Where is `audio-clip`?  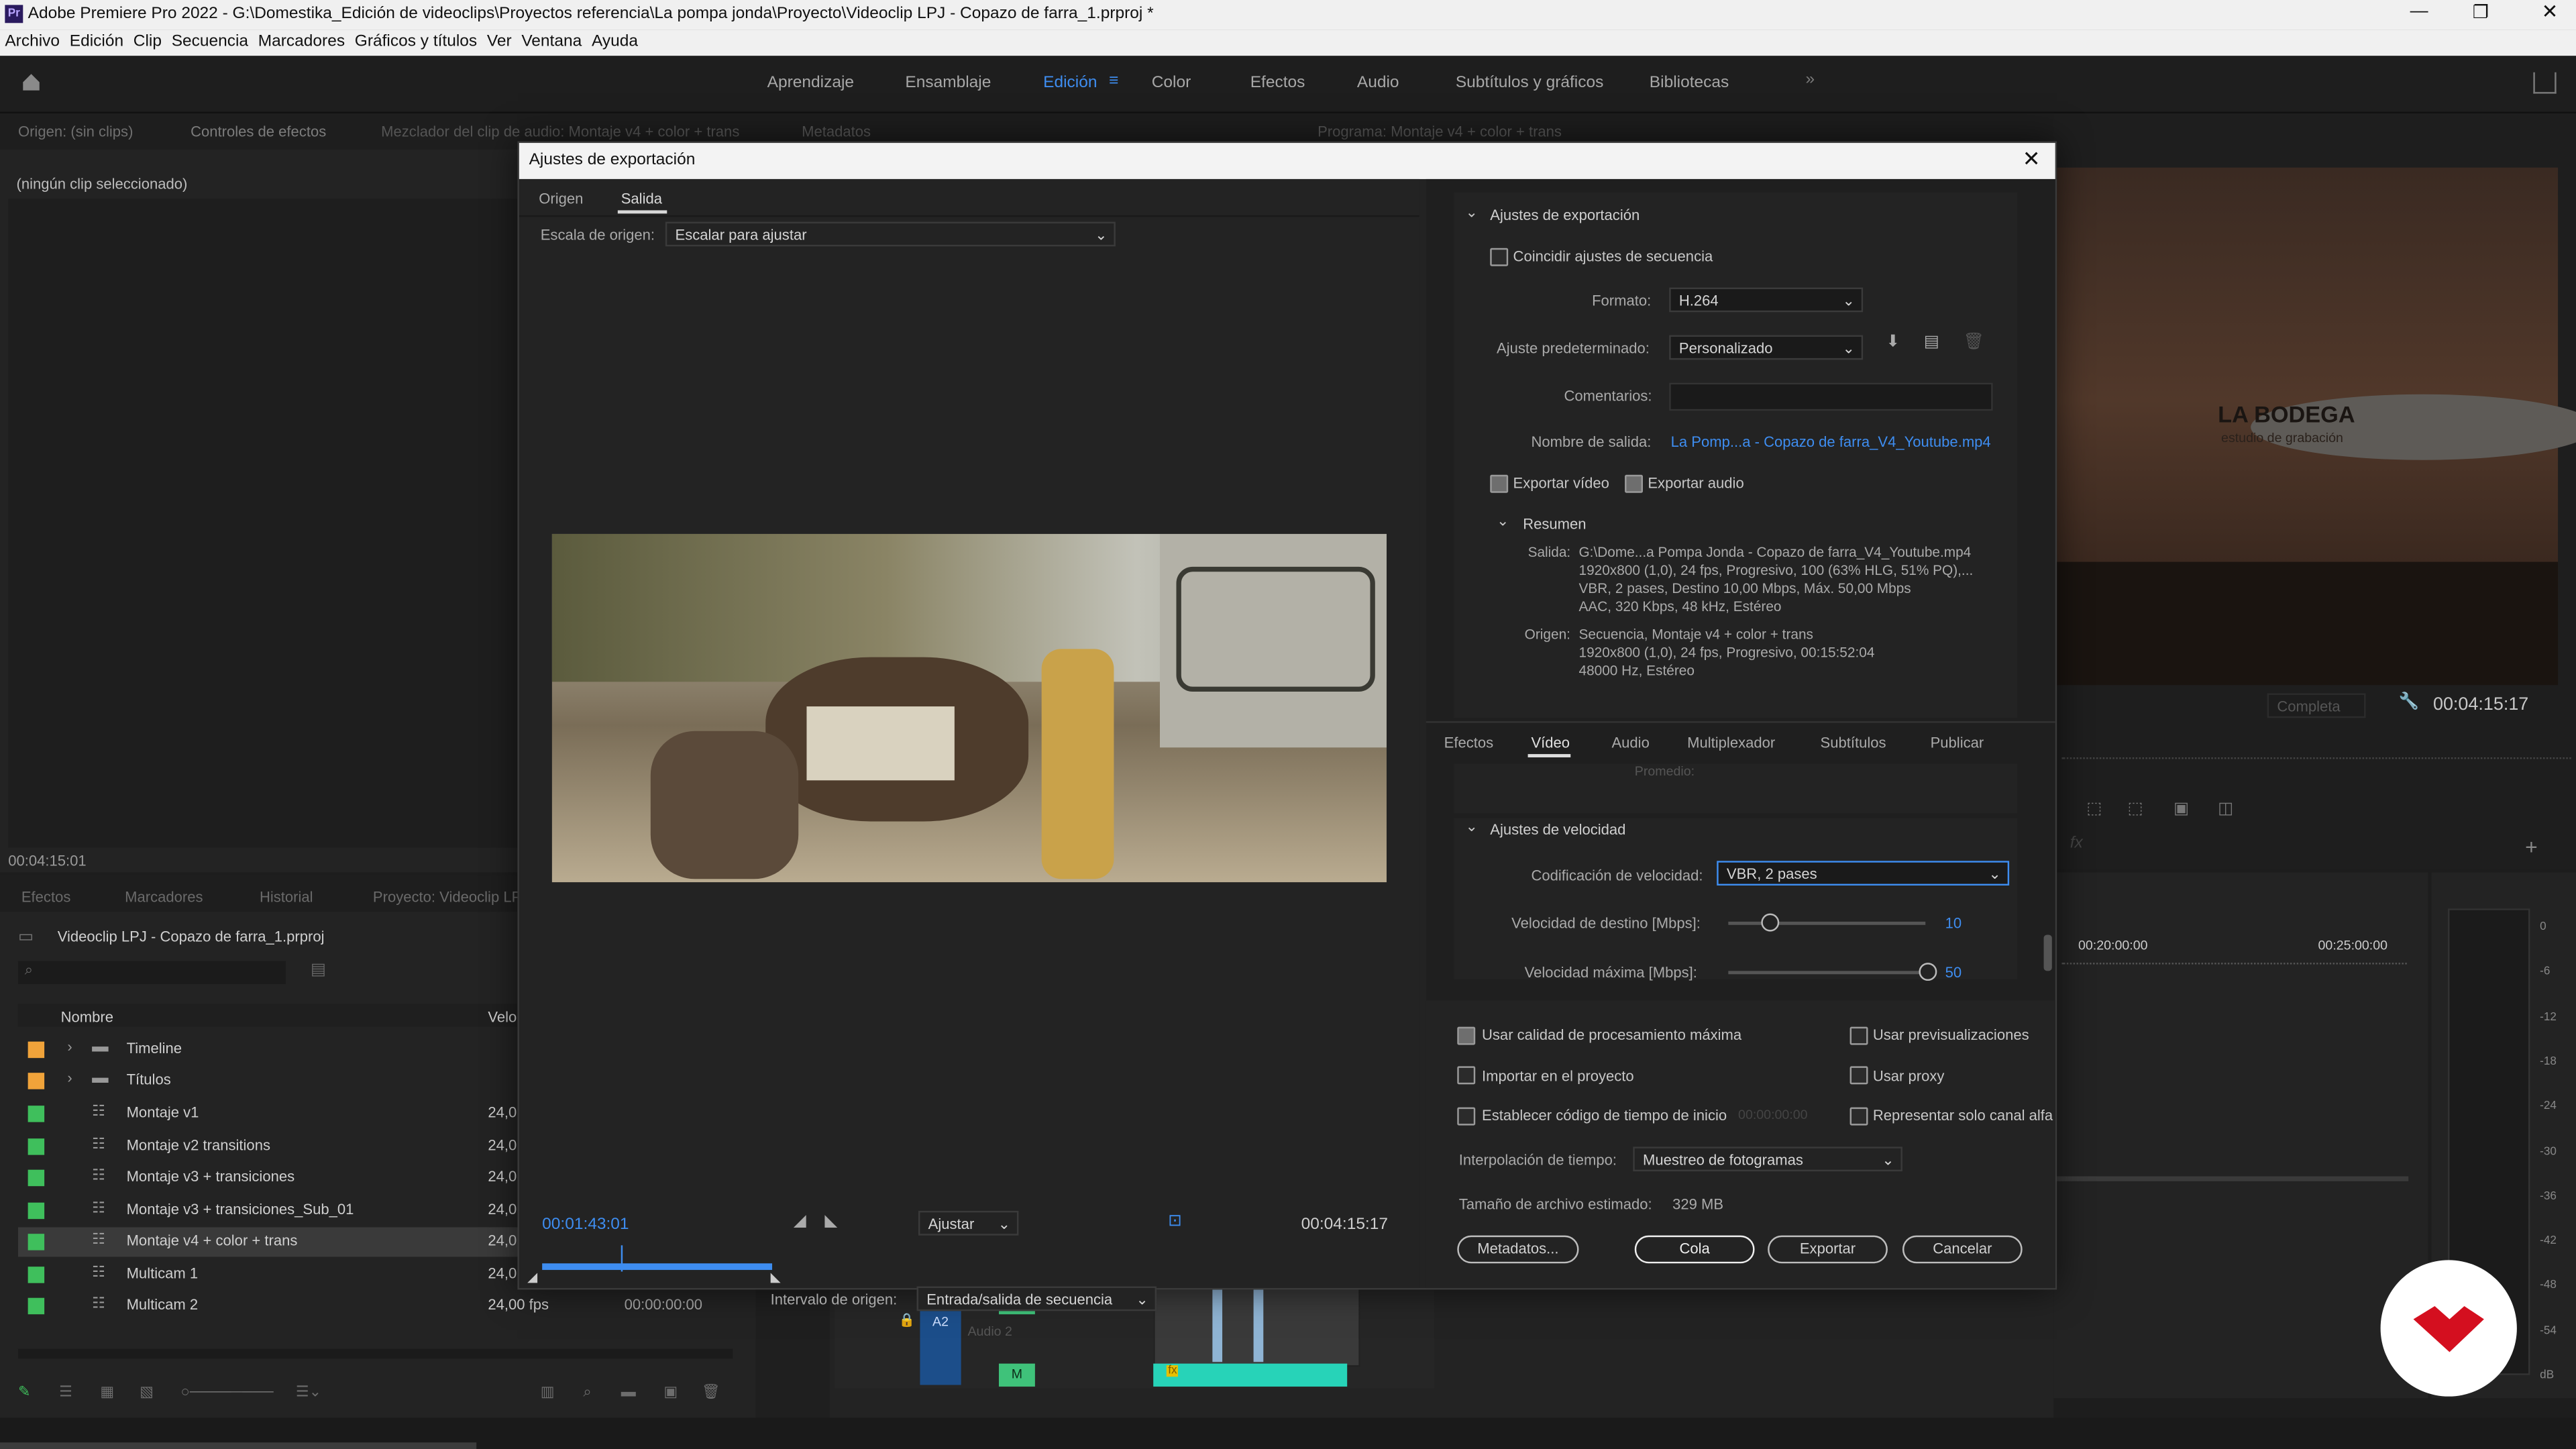 audio-clip is located at coordinates (1256, 1326).